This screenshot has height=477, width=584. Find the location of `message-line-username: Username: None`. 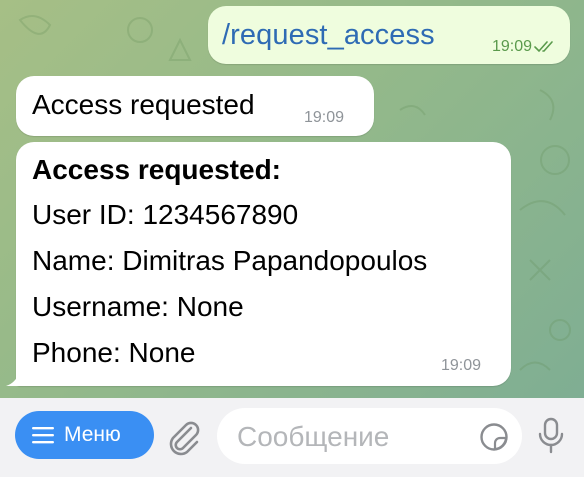

message-line-username: Username: None is located at coordinates (138, 306).